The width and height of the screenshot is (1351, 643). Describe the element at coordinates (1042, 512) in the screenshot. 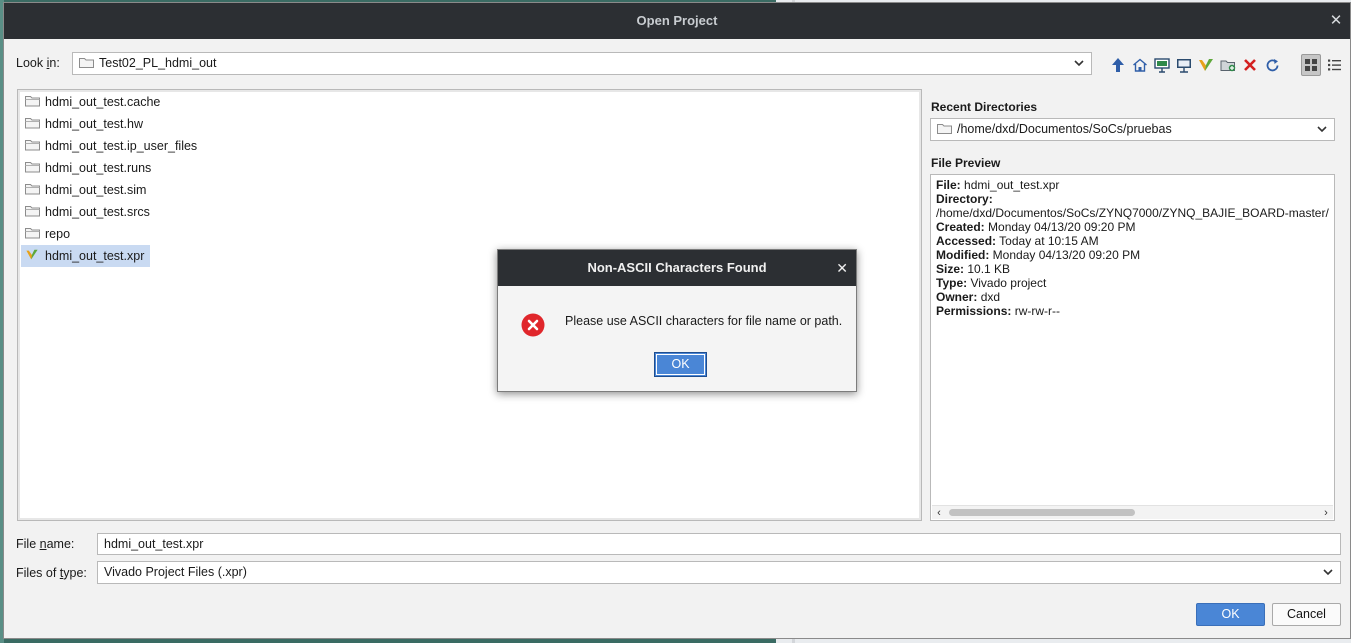

I see `scrollbar-thumb` at that location.